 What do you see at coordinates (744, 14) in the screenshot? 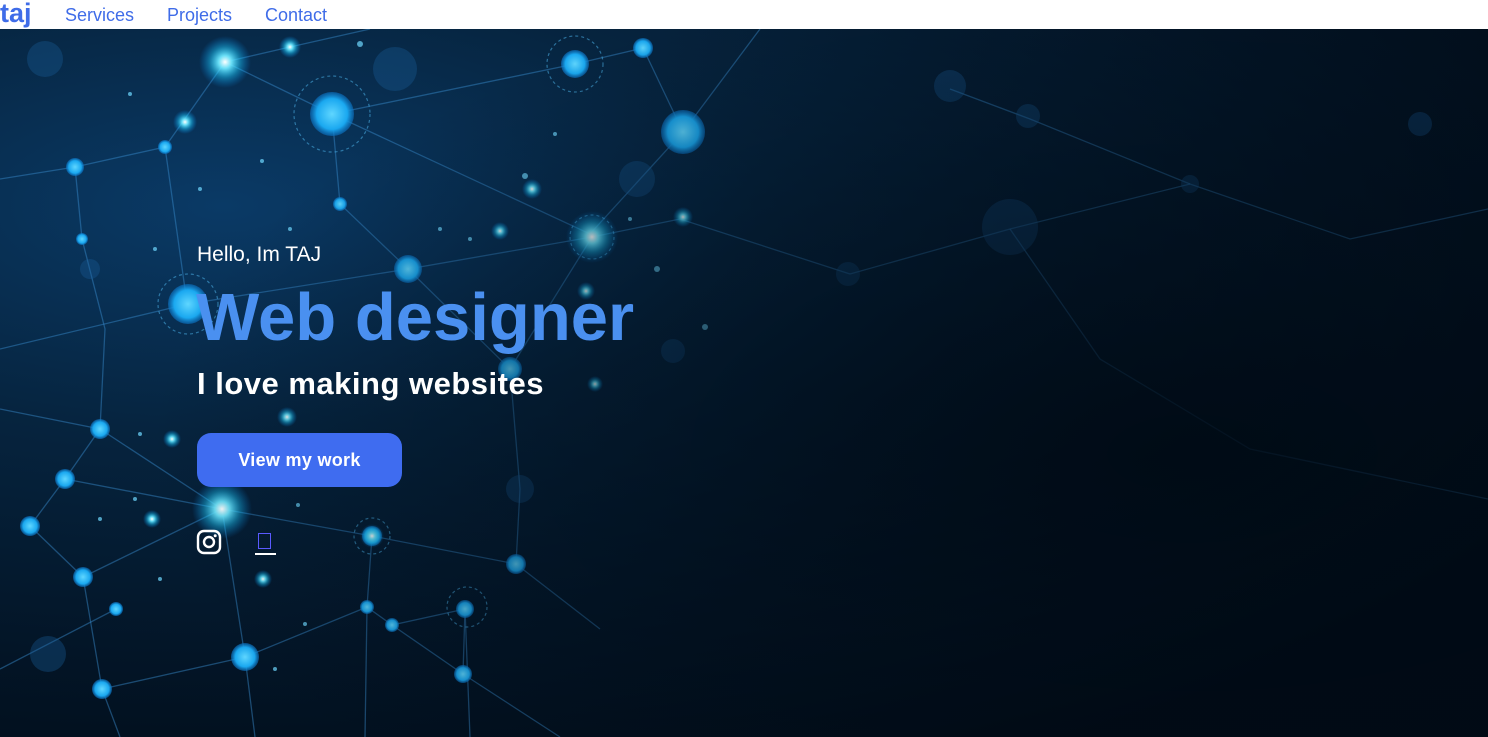
I see `navbar: taj Services Projects Contact` at bounding box center [744, 14].